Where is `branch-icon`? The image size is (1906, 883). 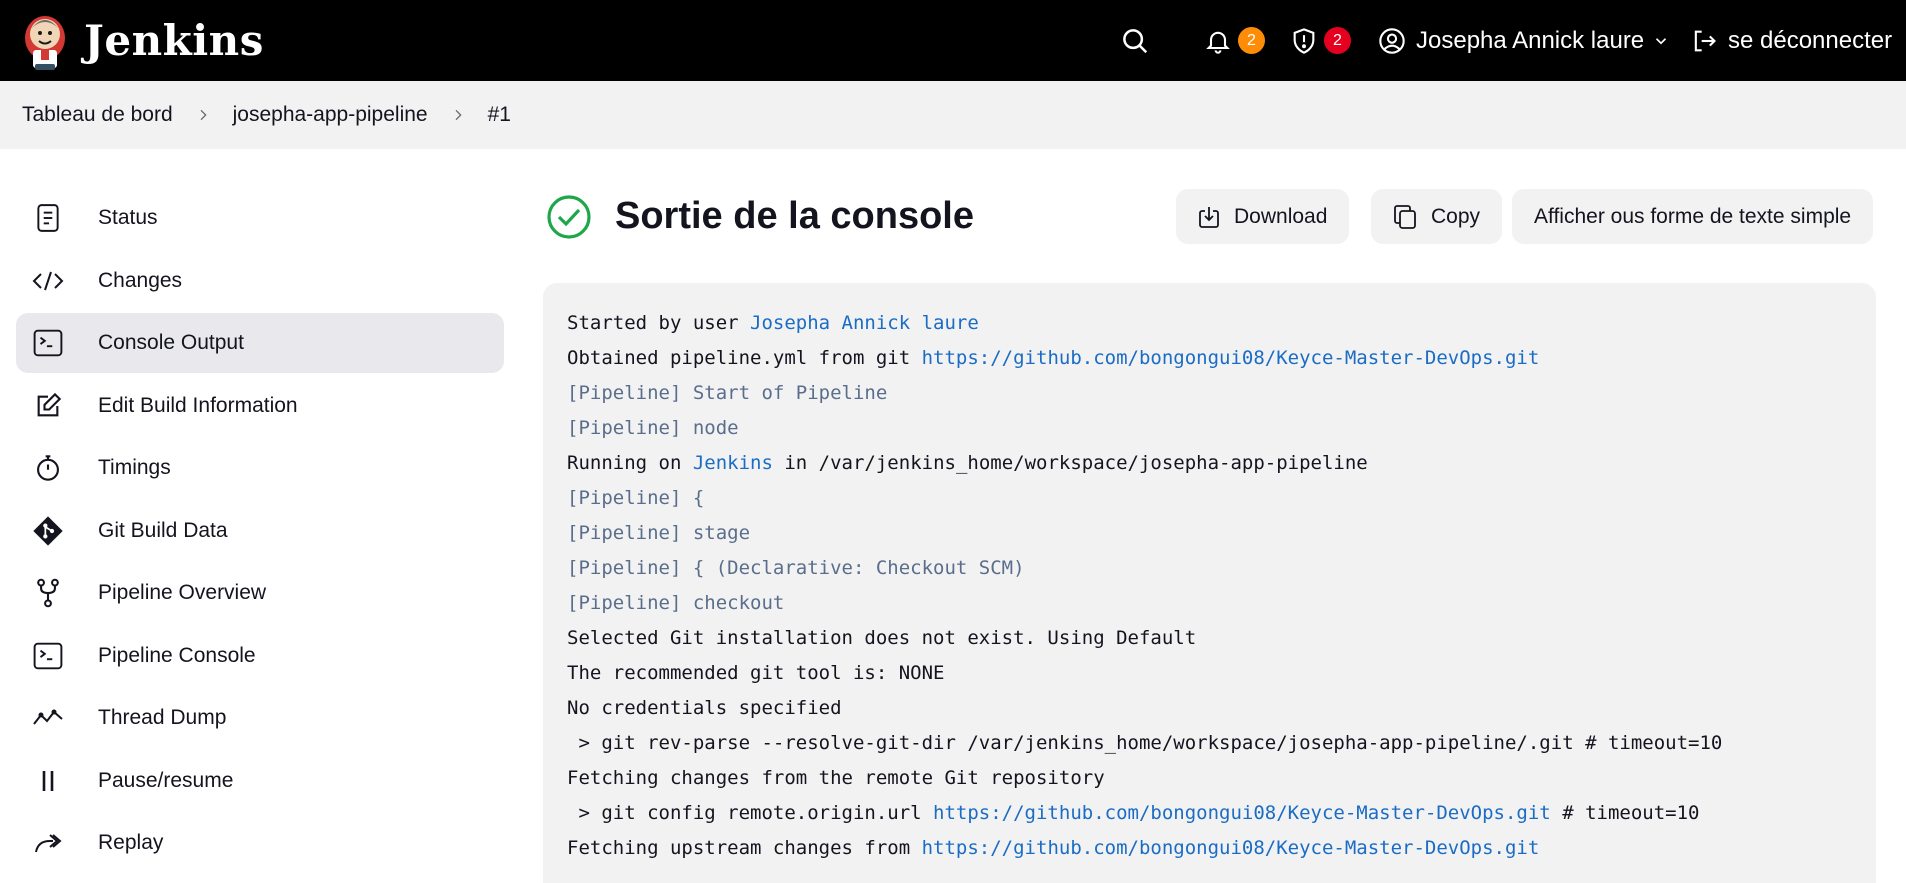
branch-icon is located at coordinates (48, 593).